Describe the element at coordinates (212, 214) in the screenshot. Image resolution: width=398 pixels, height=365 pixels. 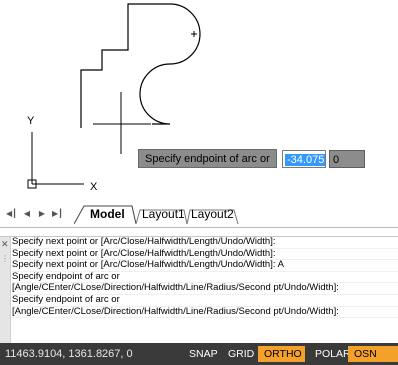
I see `tab-layout2: Layout2` at that location.